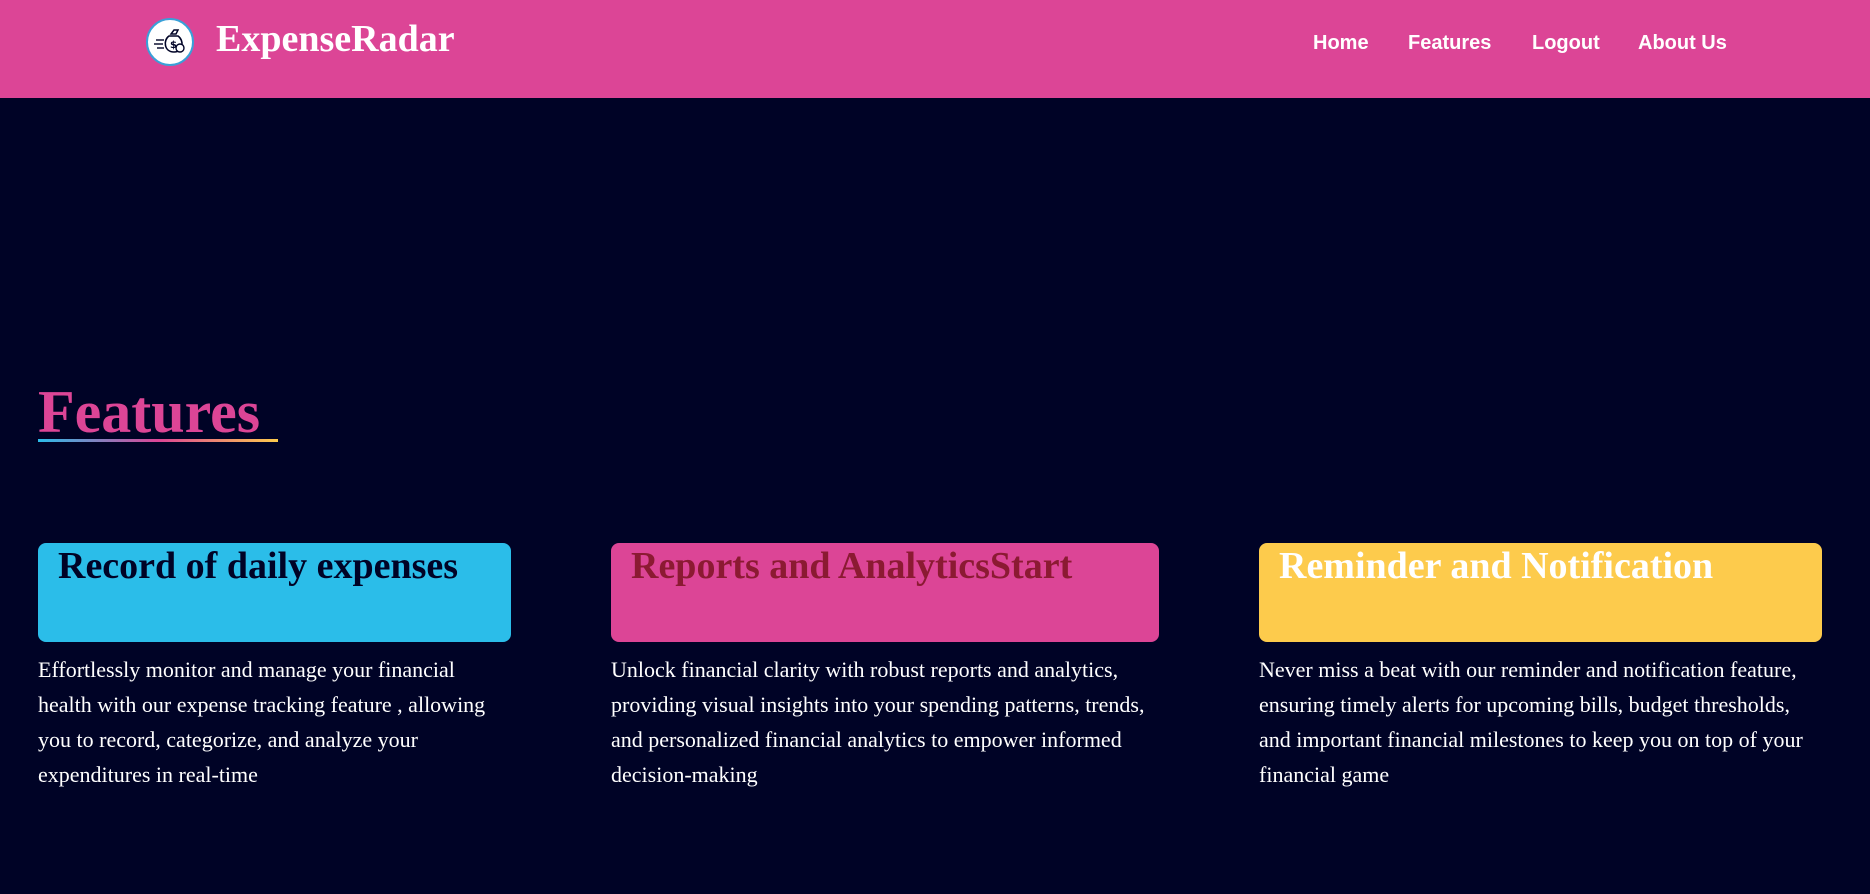  Describe the element at coordinates (852, 566) in the screenshot. I see `feature-title: Reports and AnalyticsStart` at that location.